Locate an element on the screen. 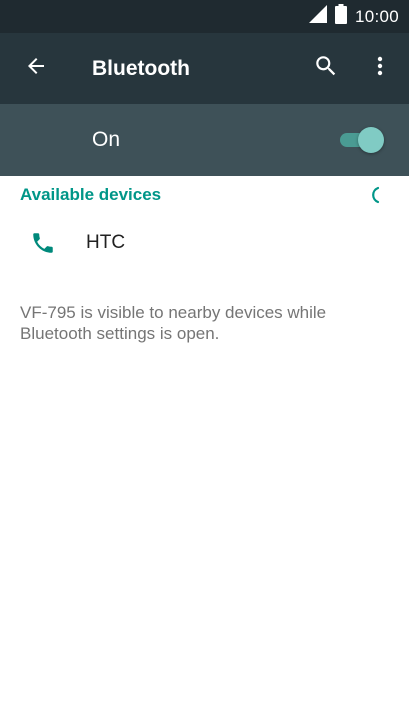 This screenshot has height=728, width=409. page-title: Bluetooth is located at coordinates (141, 68).